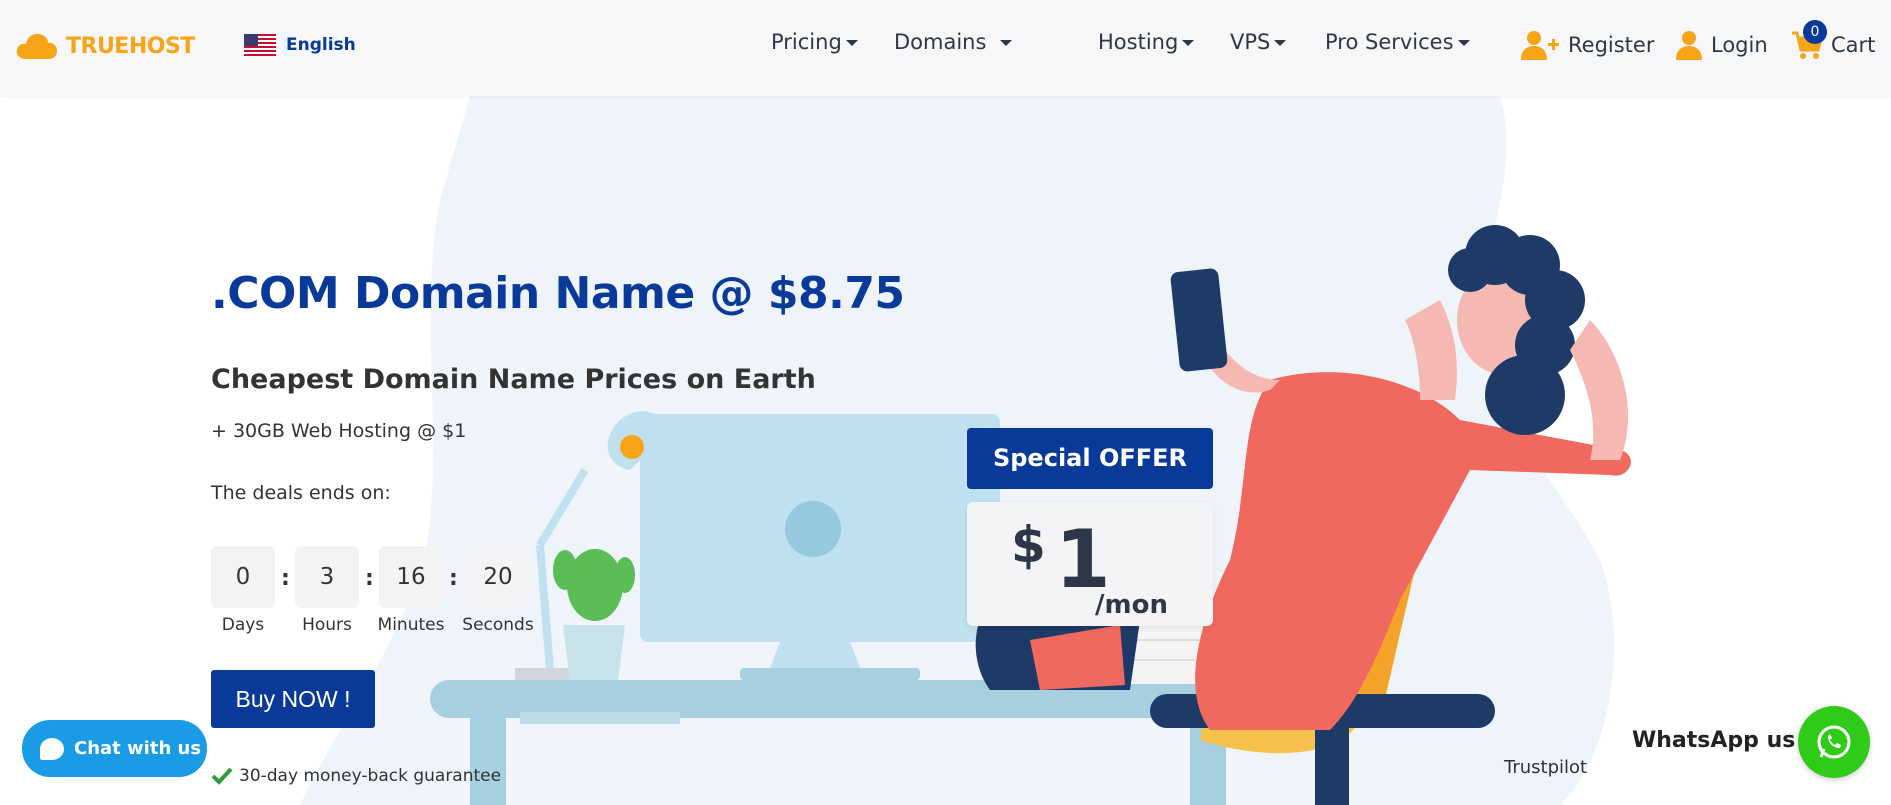 Image resolution: width=1891 pixels, height=805 pixels. I want to click on chat-button: Chat with us, so click(114, 748).